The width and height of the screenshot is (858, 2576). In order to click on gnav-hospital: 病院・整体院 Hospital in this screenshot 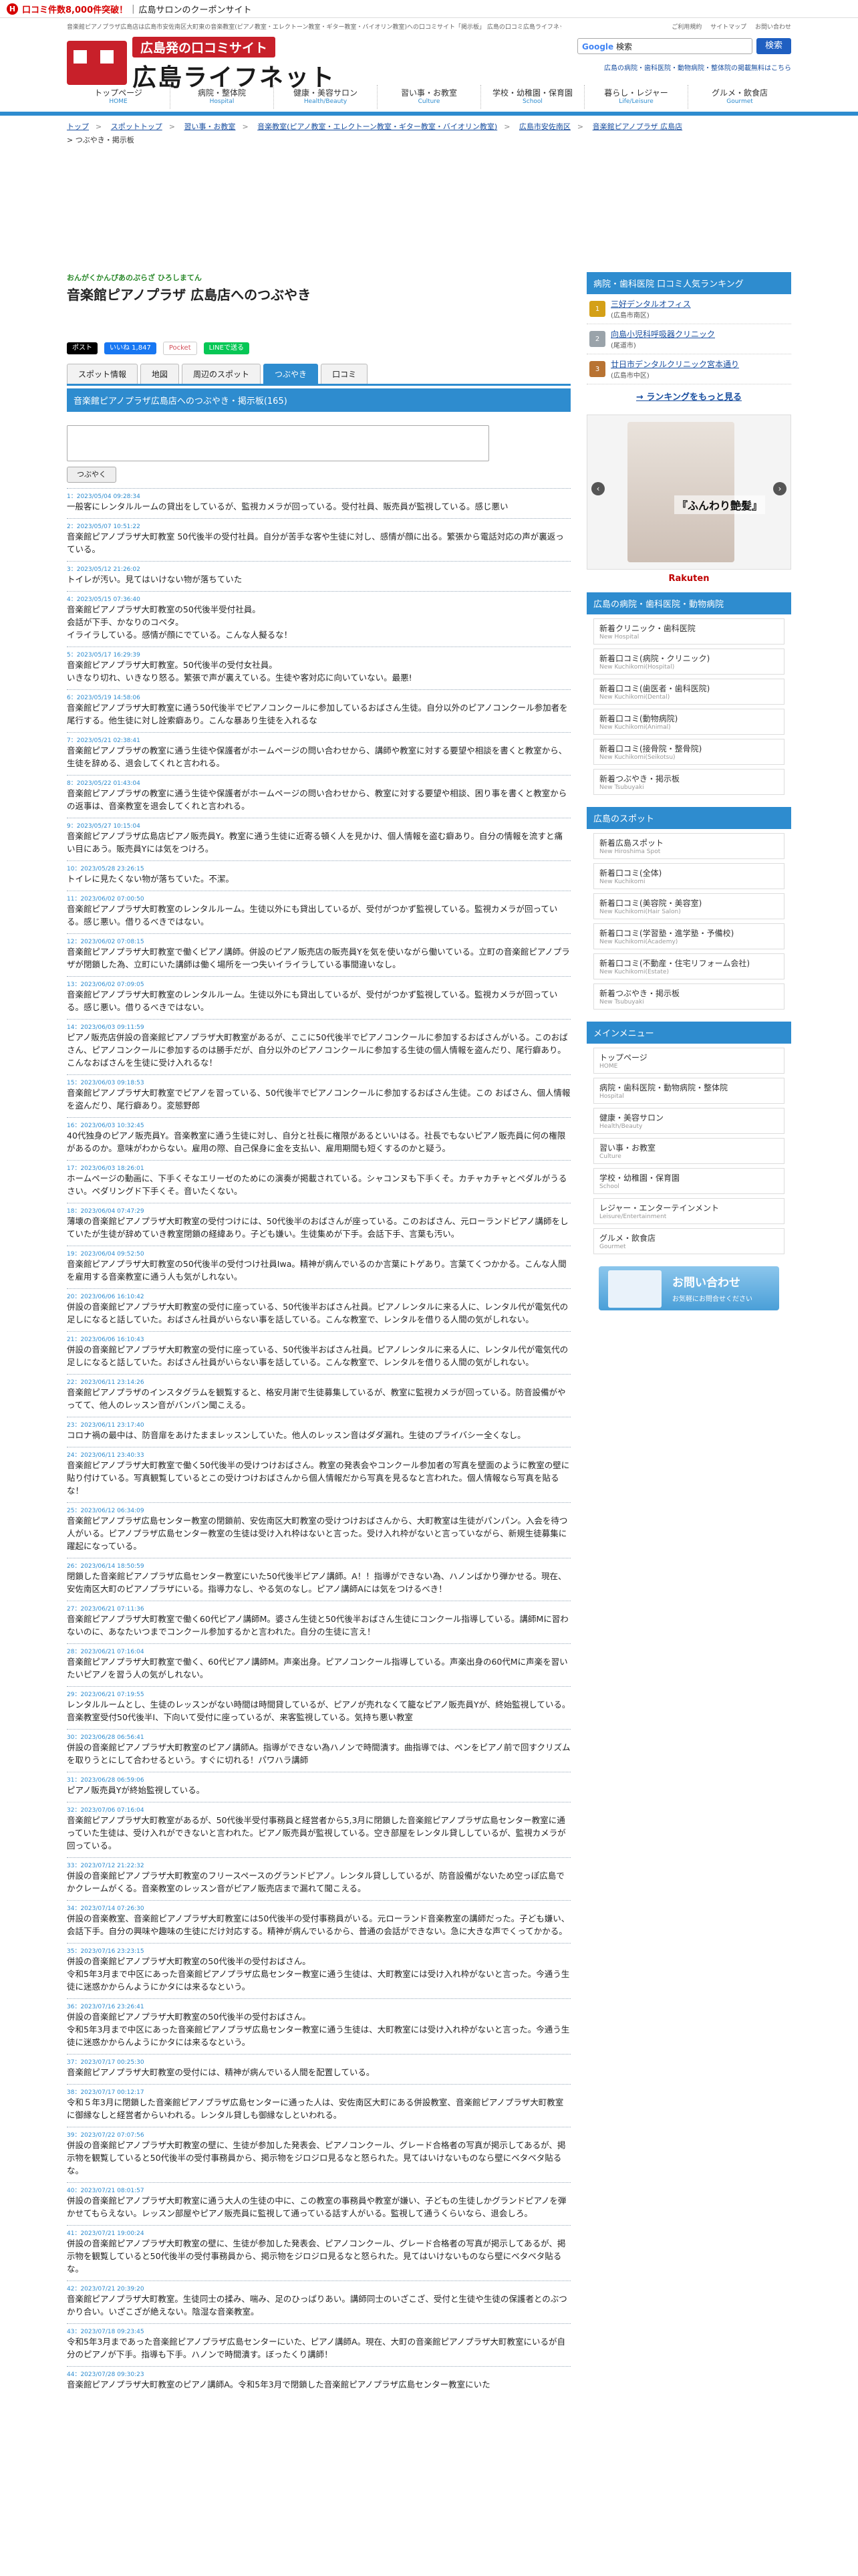, I will do `click(222, 97)`.